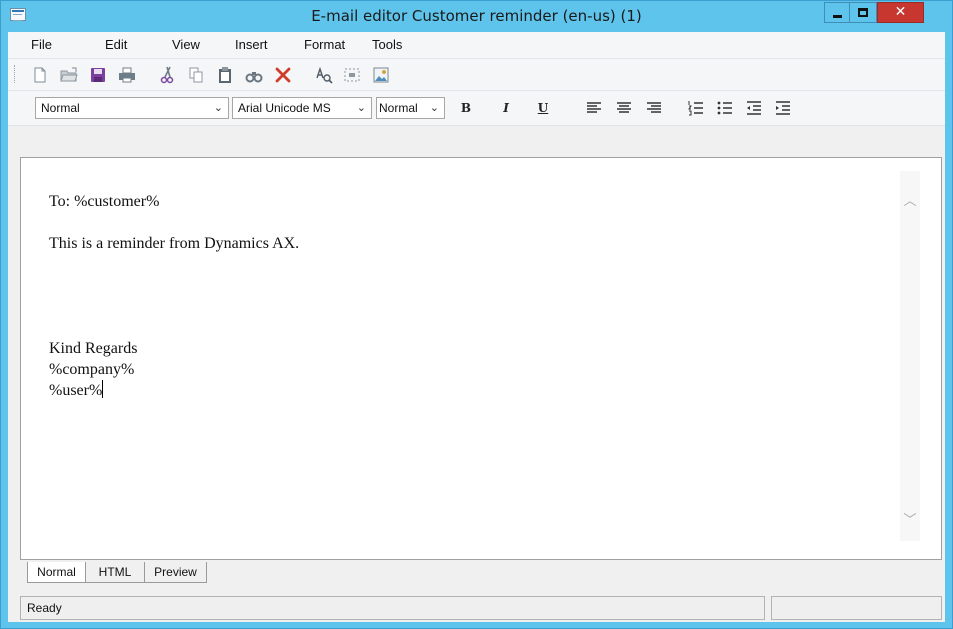 This screenshot has width=953, height=629. I want to click on paste-button, so click(225, 75).